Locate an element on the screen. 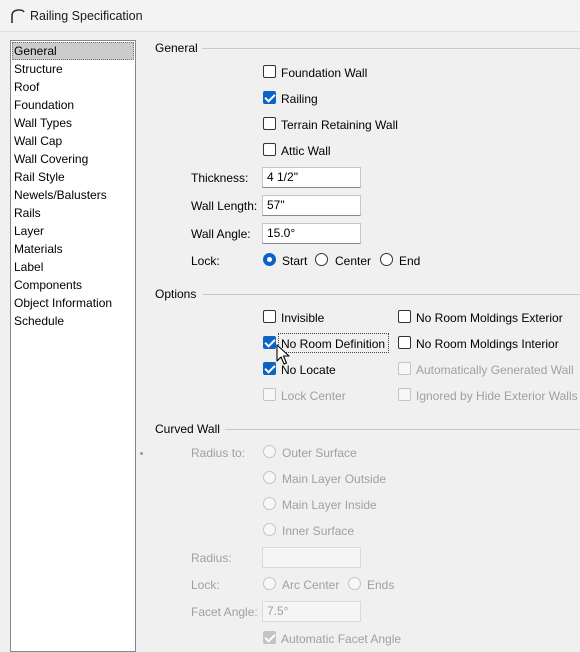  no-room-moldings-interior-label: No Room Moldings Interior is located at coordinates (487, 344).